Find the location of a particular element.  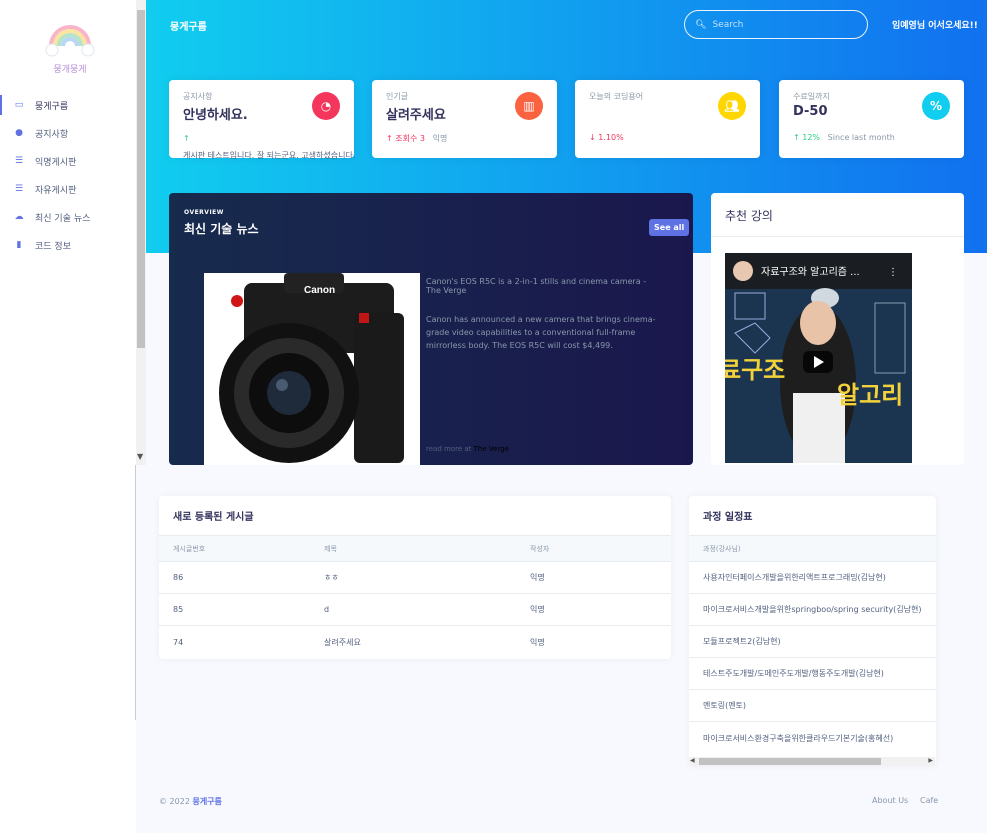

sidebar-item-notice: ● 공지사항 is located at coordinates (68, 133).